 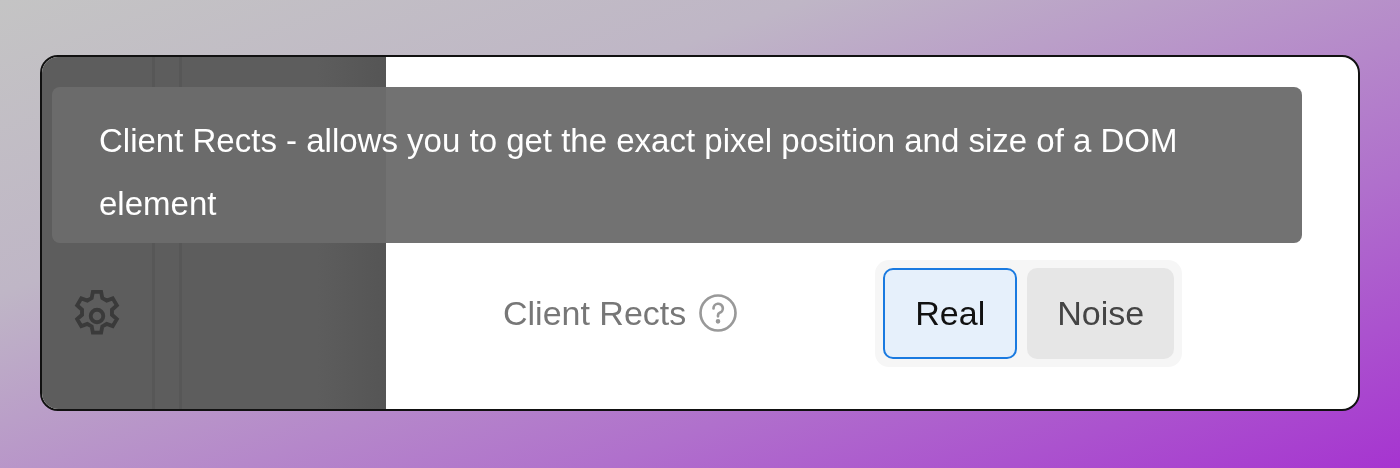 What do you see at coordinates (595, 313) in the screenshot?
I see `setting-label: Client Rects` at bounding box center [595, 313].